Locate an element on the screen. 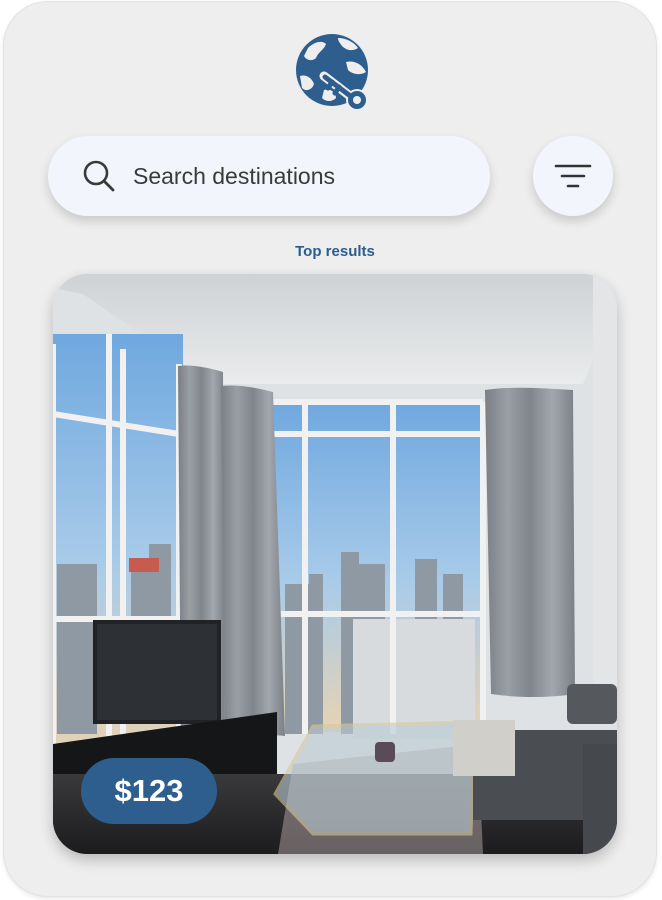  price-badge: $123 is located at coordinates (149, 791).